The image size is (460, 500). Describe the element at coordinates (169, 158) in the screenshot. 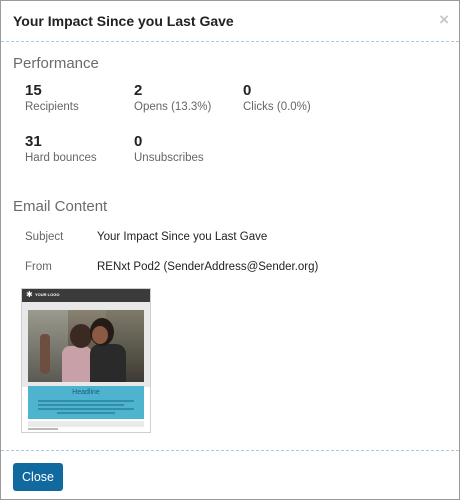

I see `metric-label: Unsubscribes` at that location.